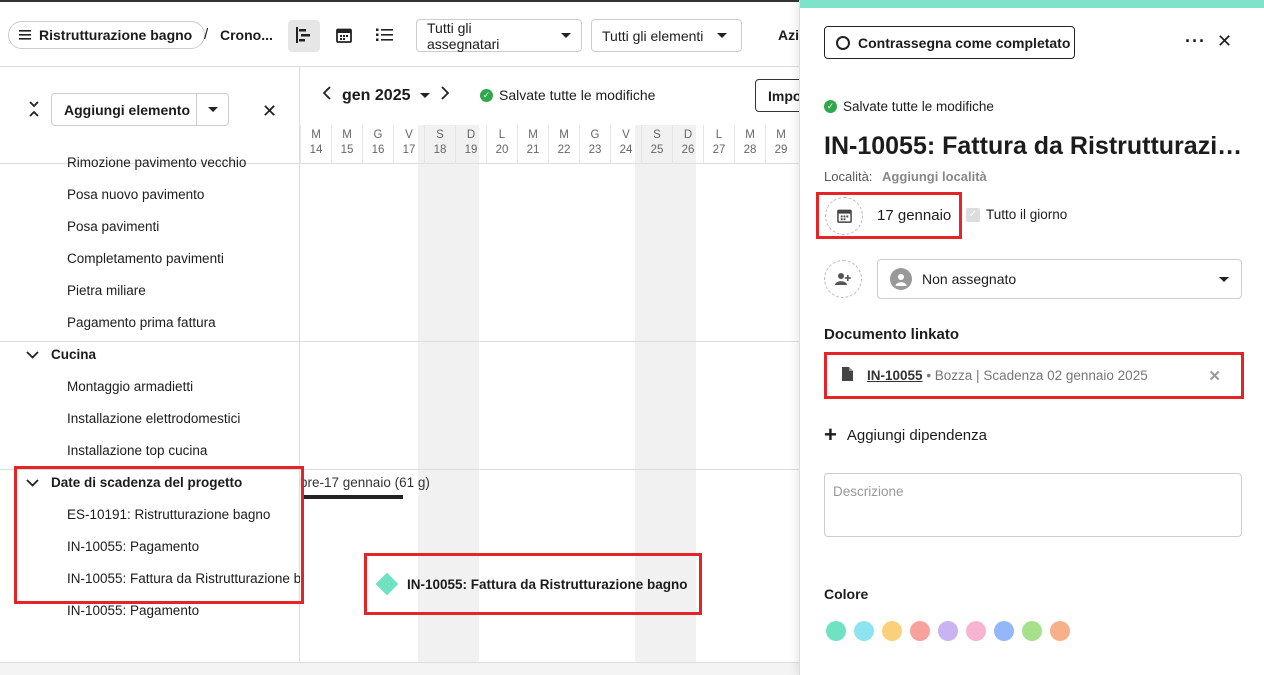 This screenshot has width=1264, height=675. I want to click on location-row: Località: Aggiungi località, so click(905, 176).